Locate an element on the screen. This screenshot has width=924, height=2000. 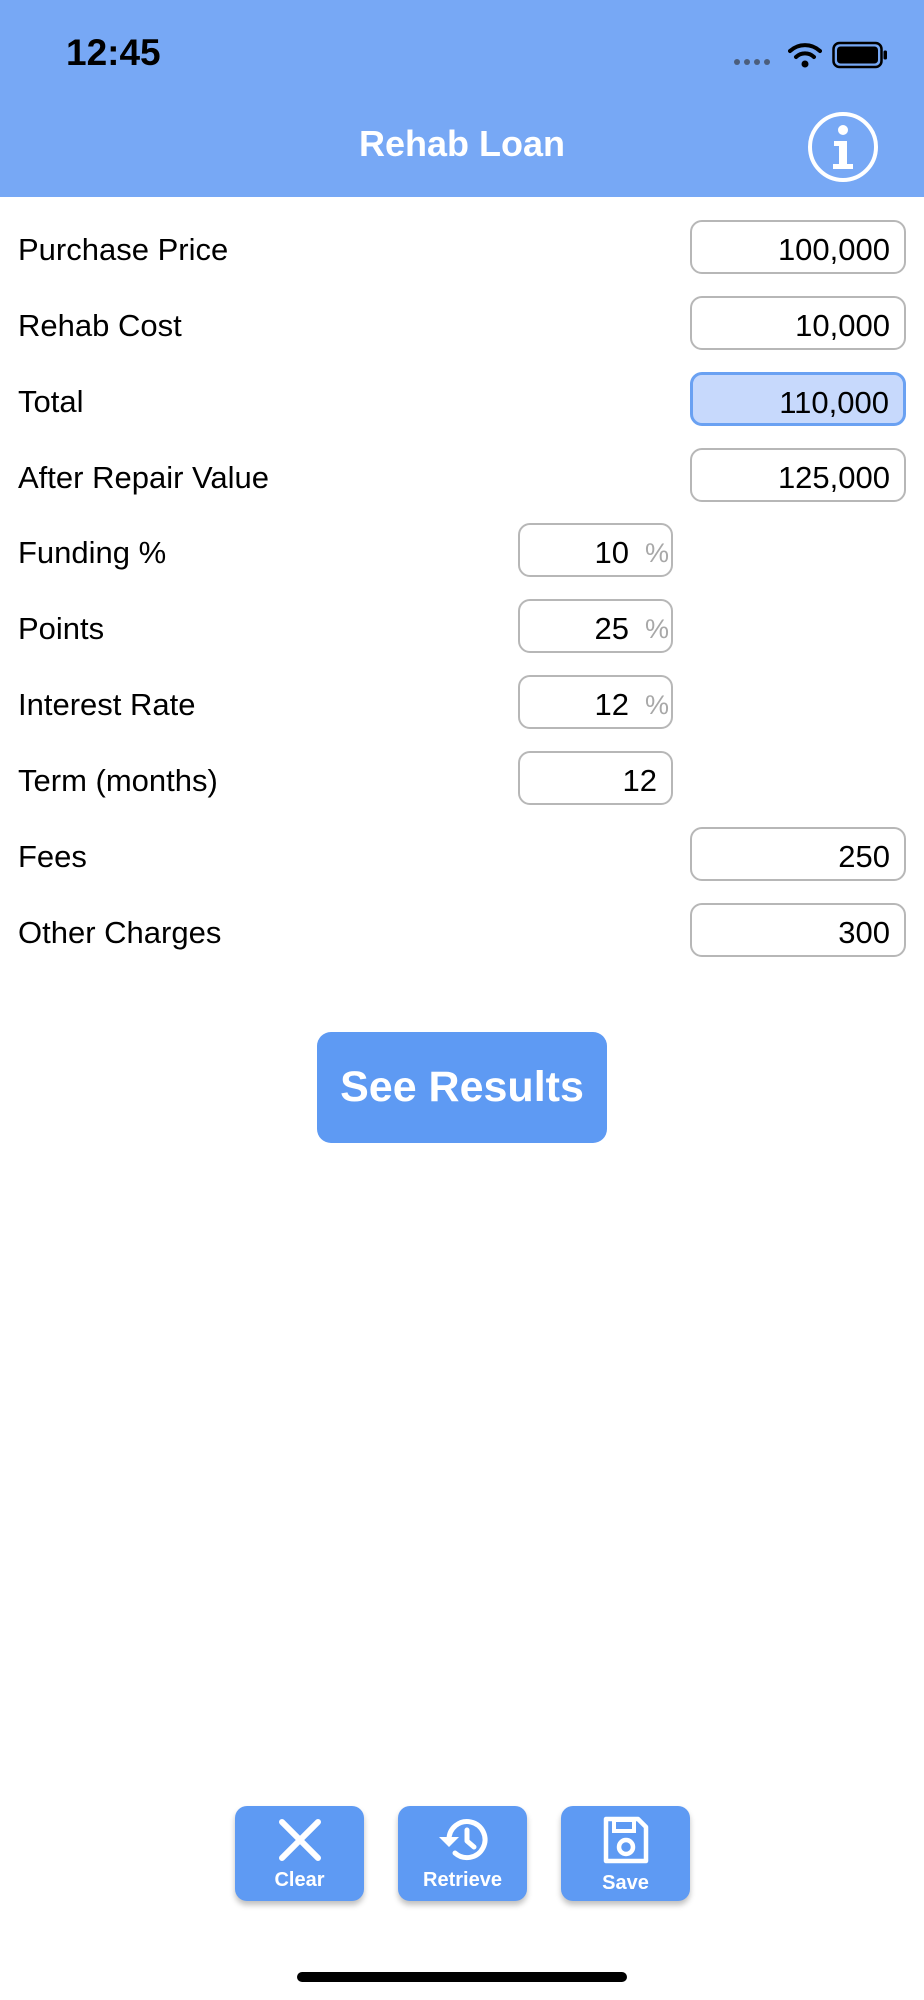
points-input: 25 % is located at coordinates (595, 626).